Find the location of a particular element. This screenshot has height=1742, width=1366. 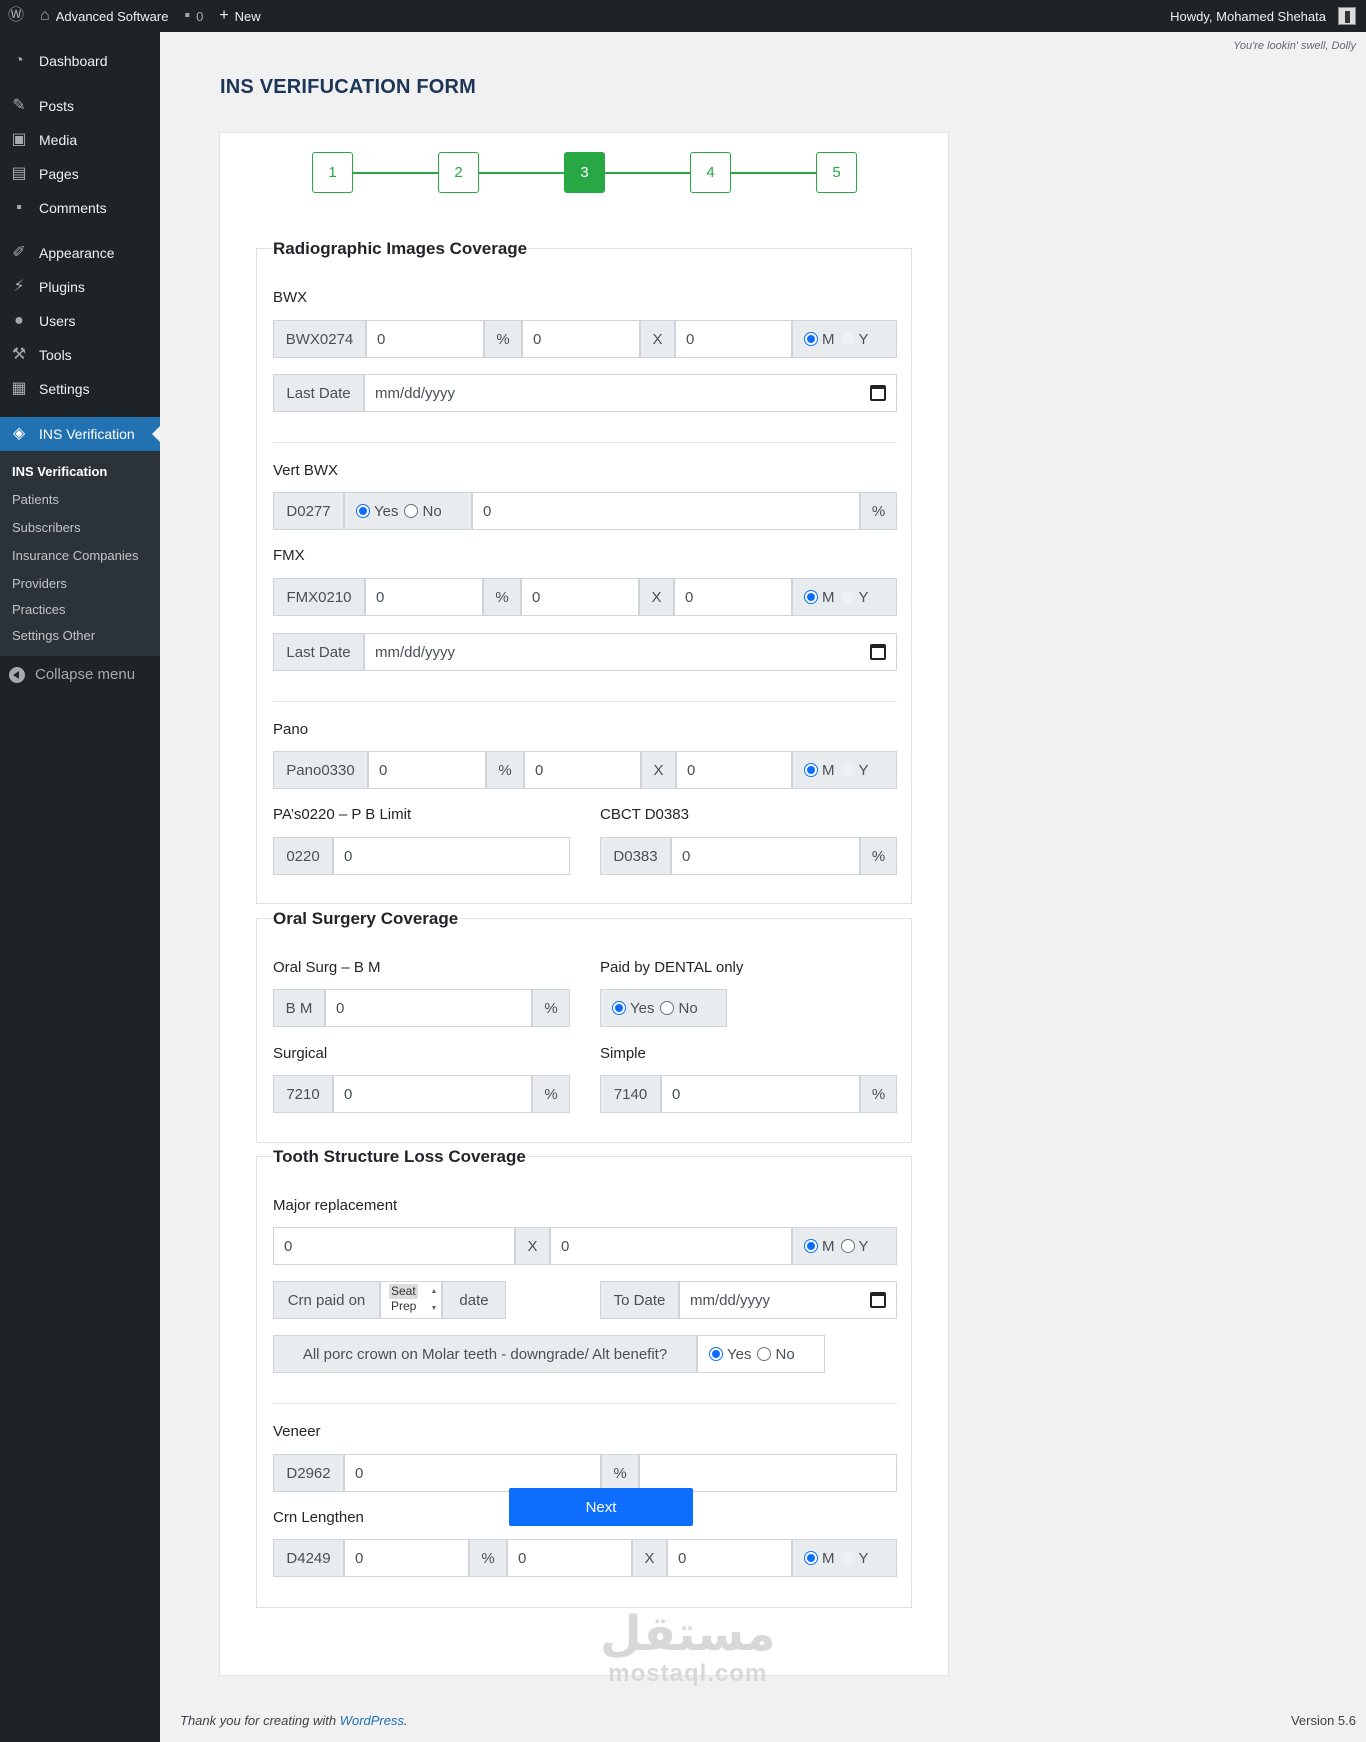

collapse-menu-button: Collapse menu is located at coordinates (80, 674).